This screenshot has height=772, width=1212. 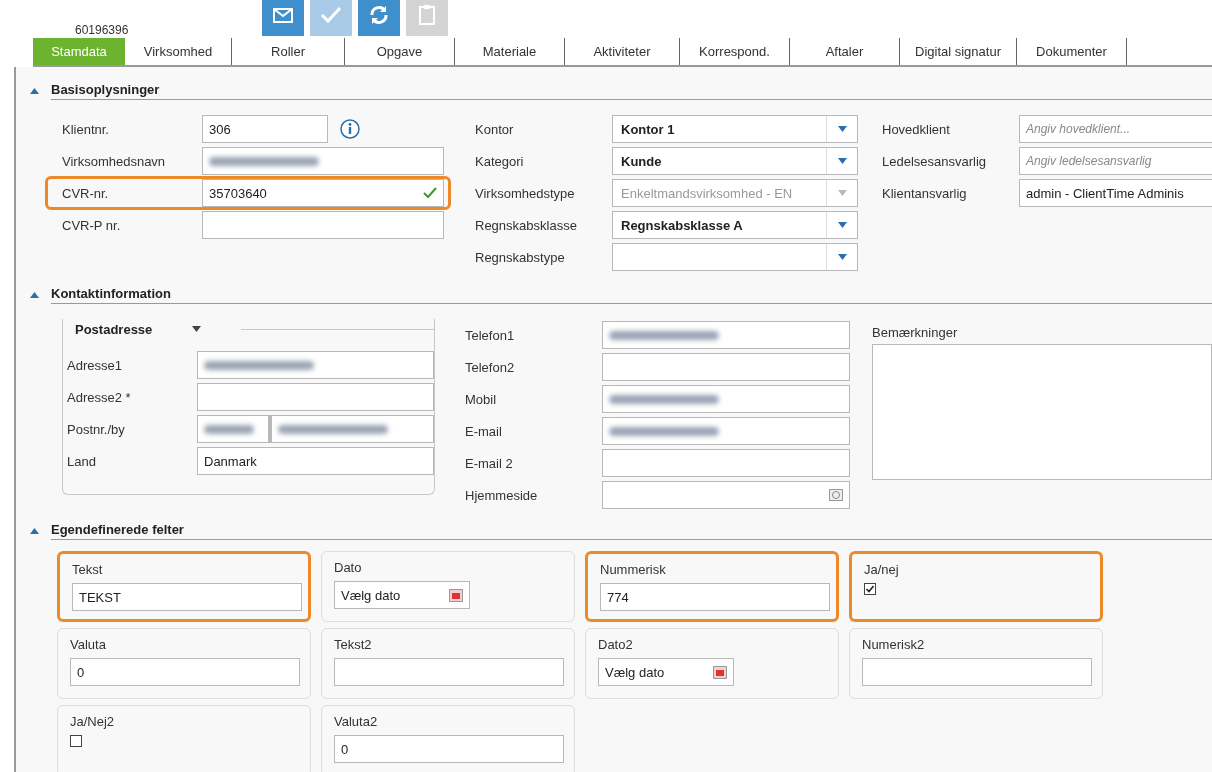 What do you see at coordinates (500, 161) in the screenshot?
I see `field-label: Kategori` at bounding box center [500, 161].